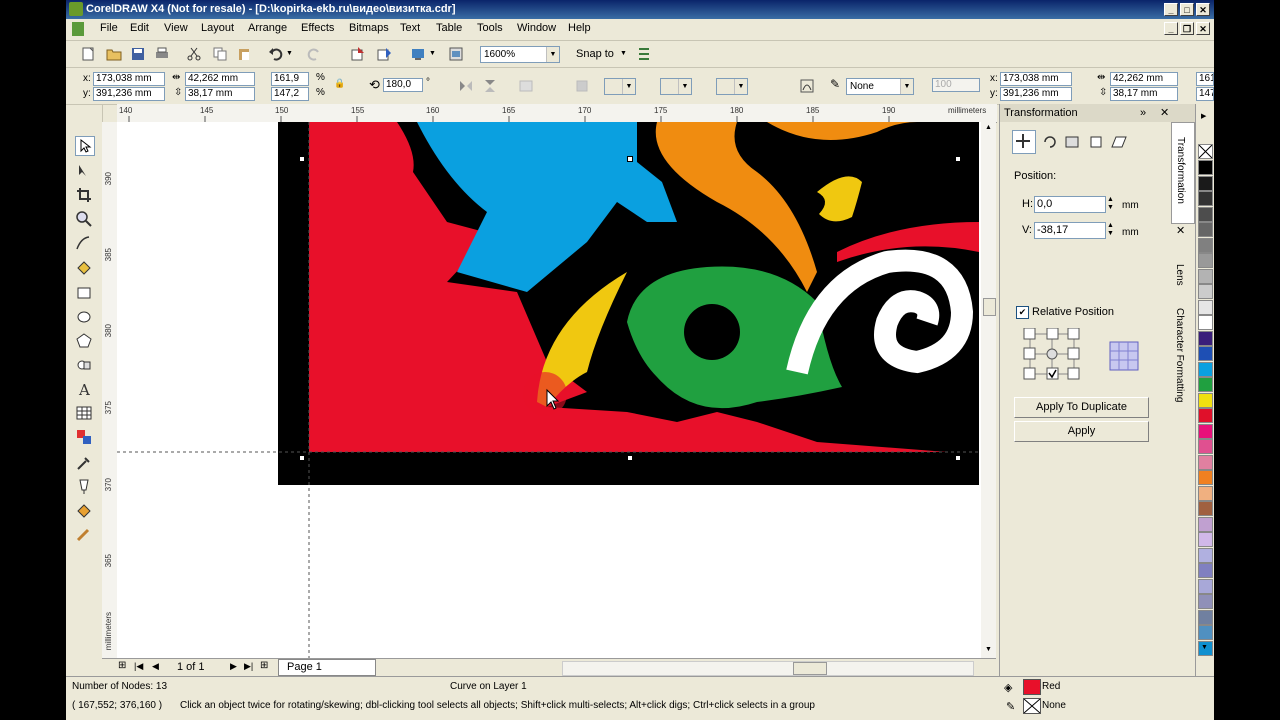  I want to click on outline-color-swatch, so click(1032, 706).